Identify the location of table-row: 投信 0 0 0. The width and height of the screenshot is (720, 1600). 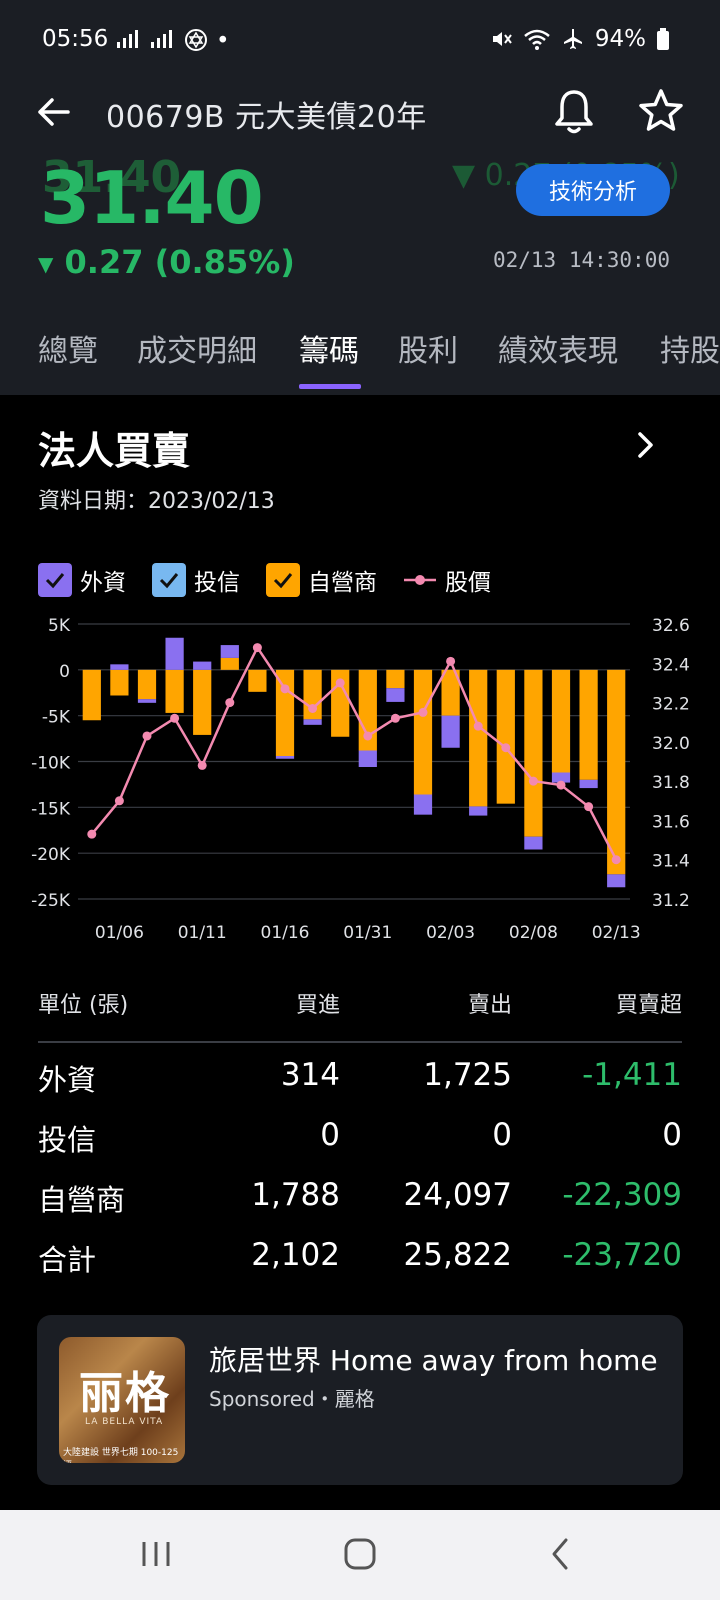
(360, 1147).